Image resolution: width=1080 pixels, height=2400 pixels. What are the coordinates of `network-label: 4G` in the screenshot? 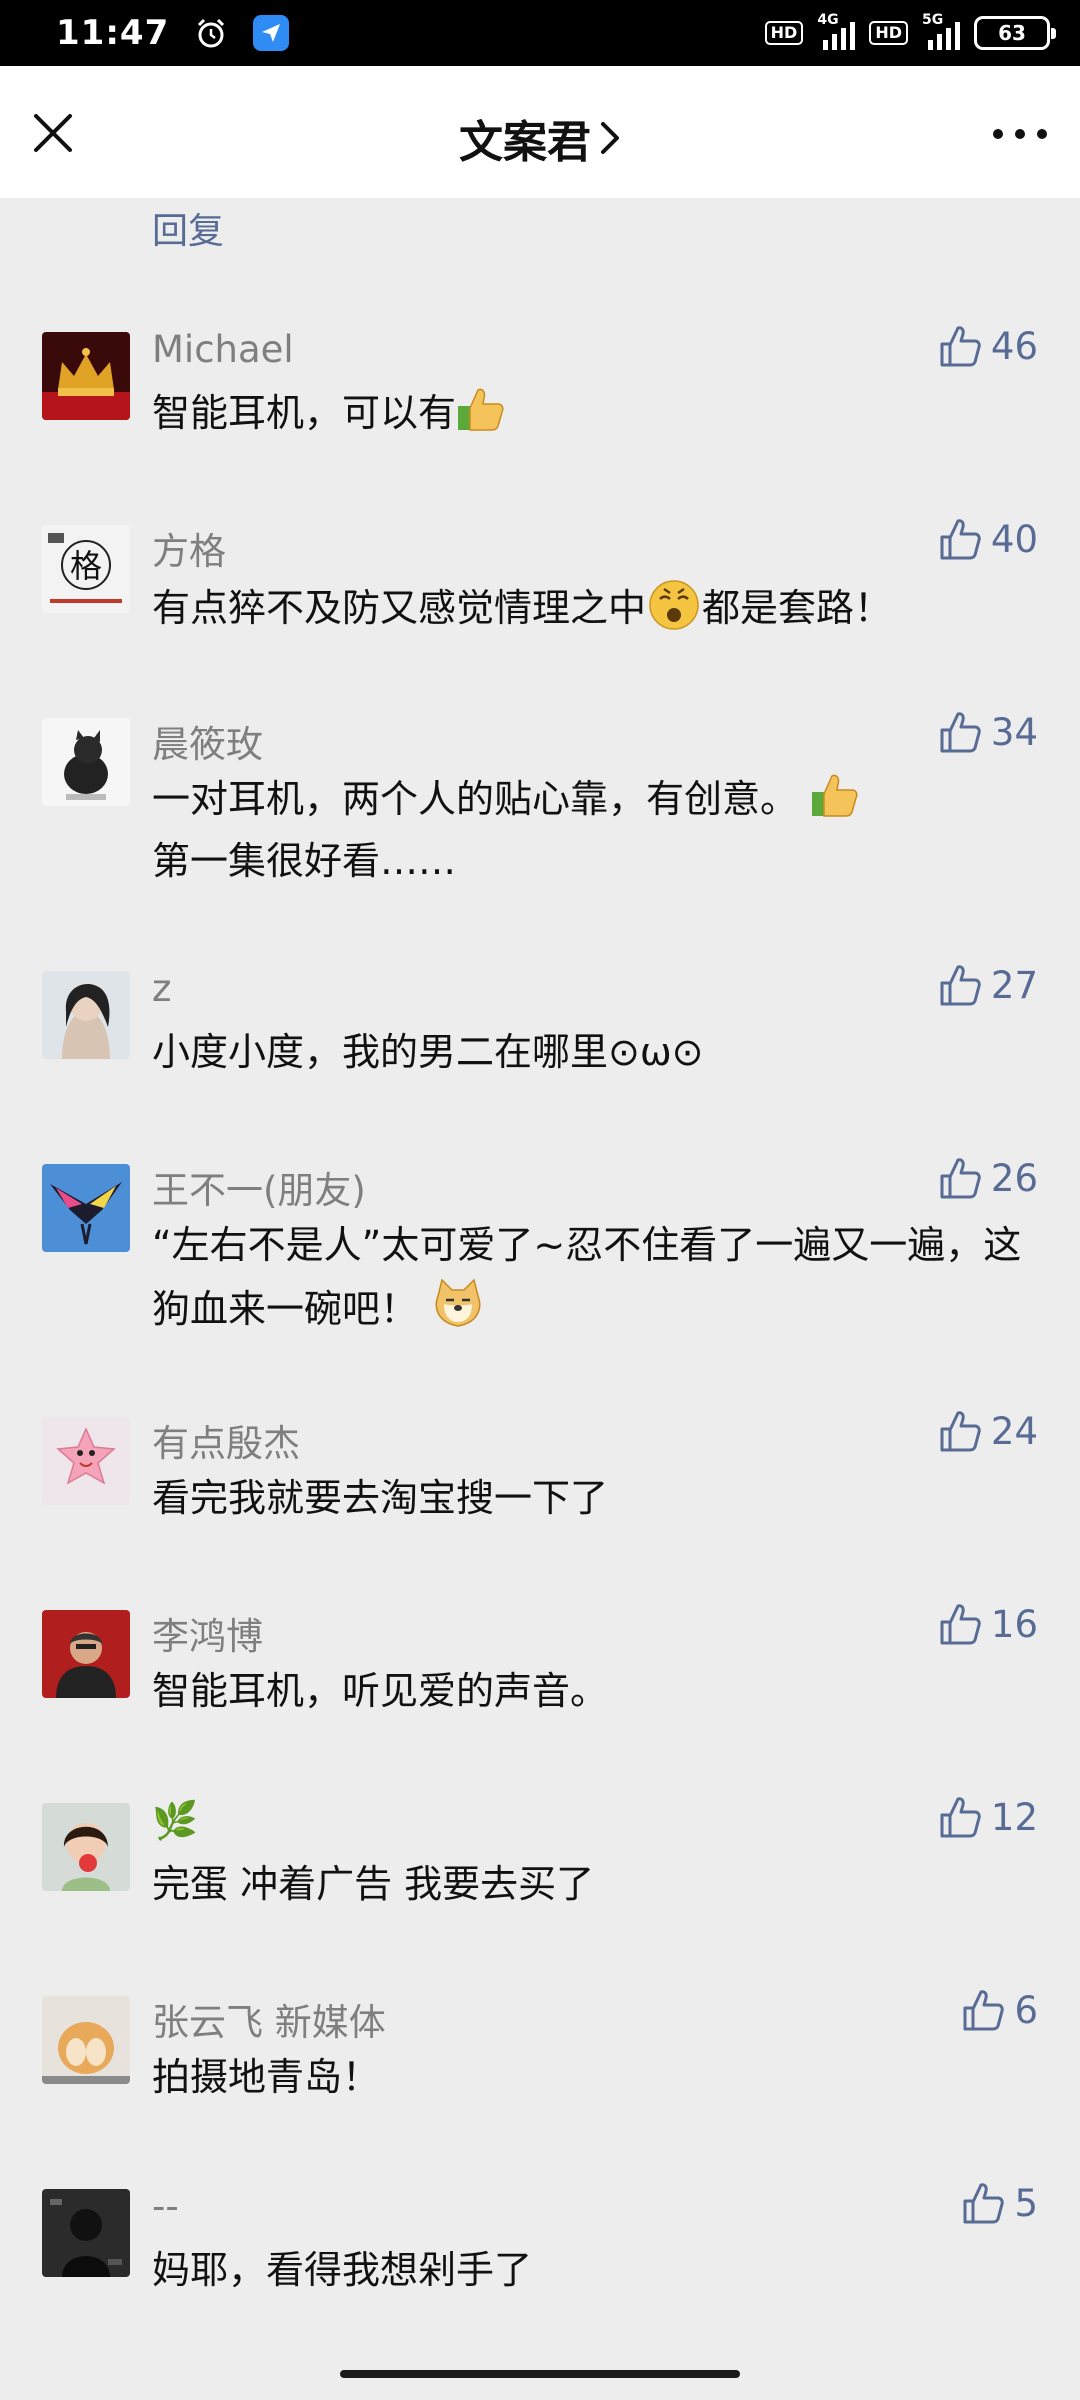 It's located at (828, 20).